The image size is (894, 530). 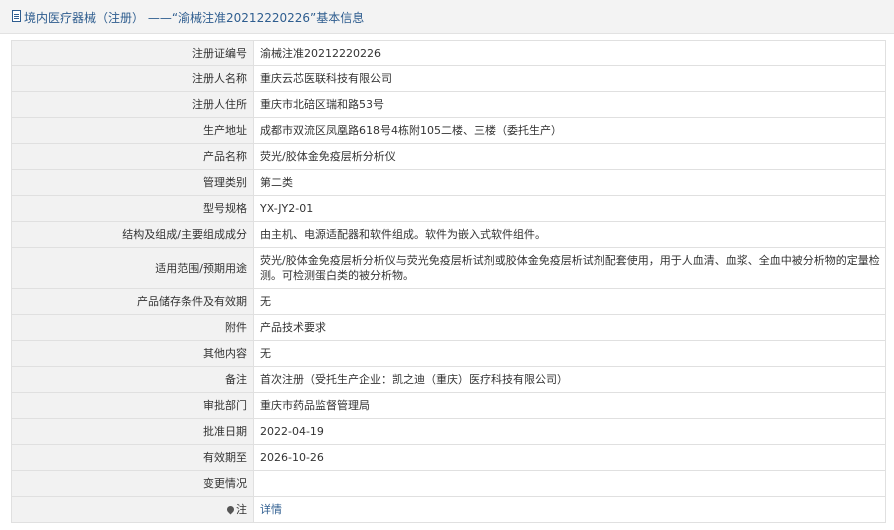 I want to click on table-row: 注册人住所 重庆市北碚区瑞和路53号, so click(x=448, y=104).